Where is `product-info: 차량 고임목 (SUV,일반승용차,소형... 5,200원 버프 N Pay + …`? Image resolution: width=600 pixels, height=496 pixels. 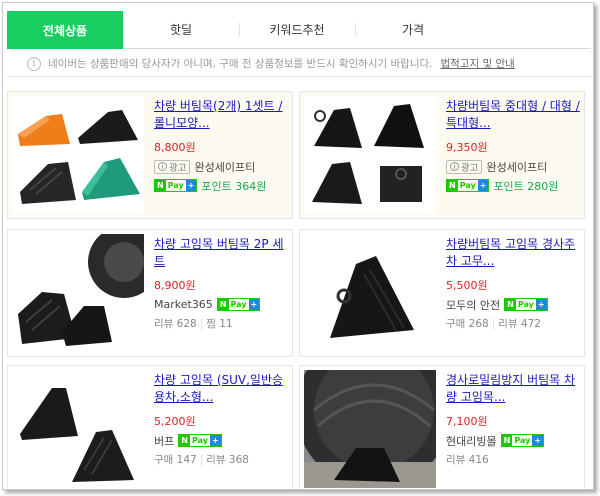
product-info: 차량 고임목 (SUV,일반승용차,소형... 5,200원 버프 N Pay + … is located at coordinates (221, 419).